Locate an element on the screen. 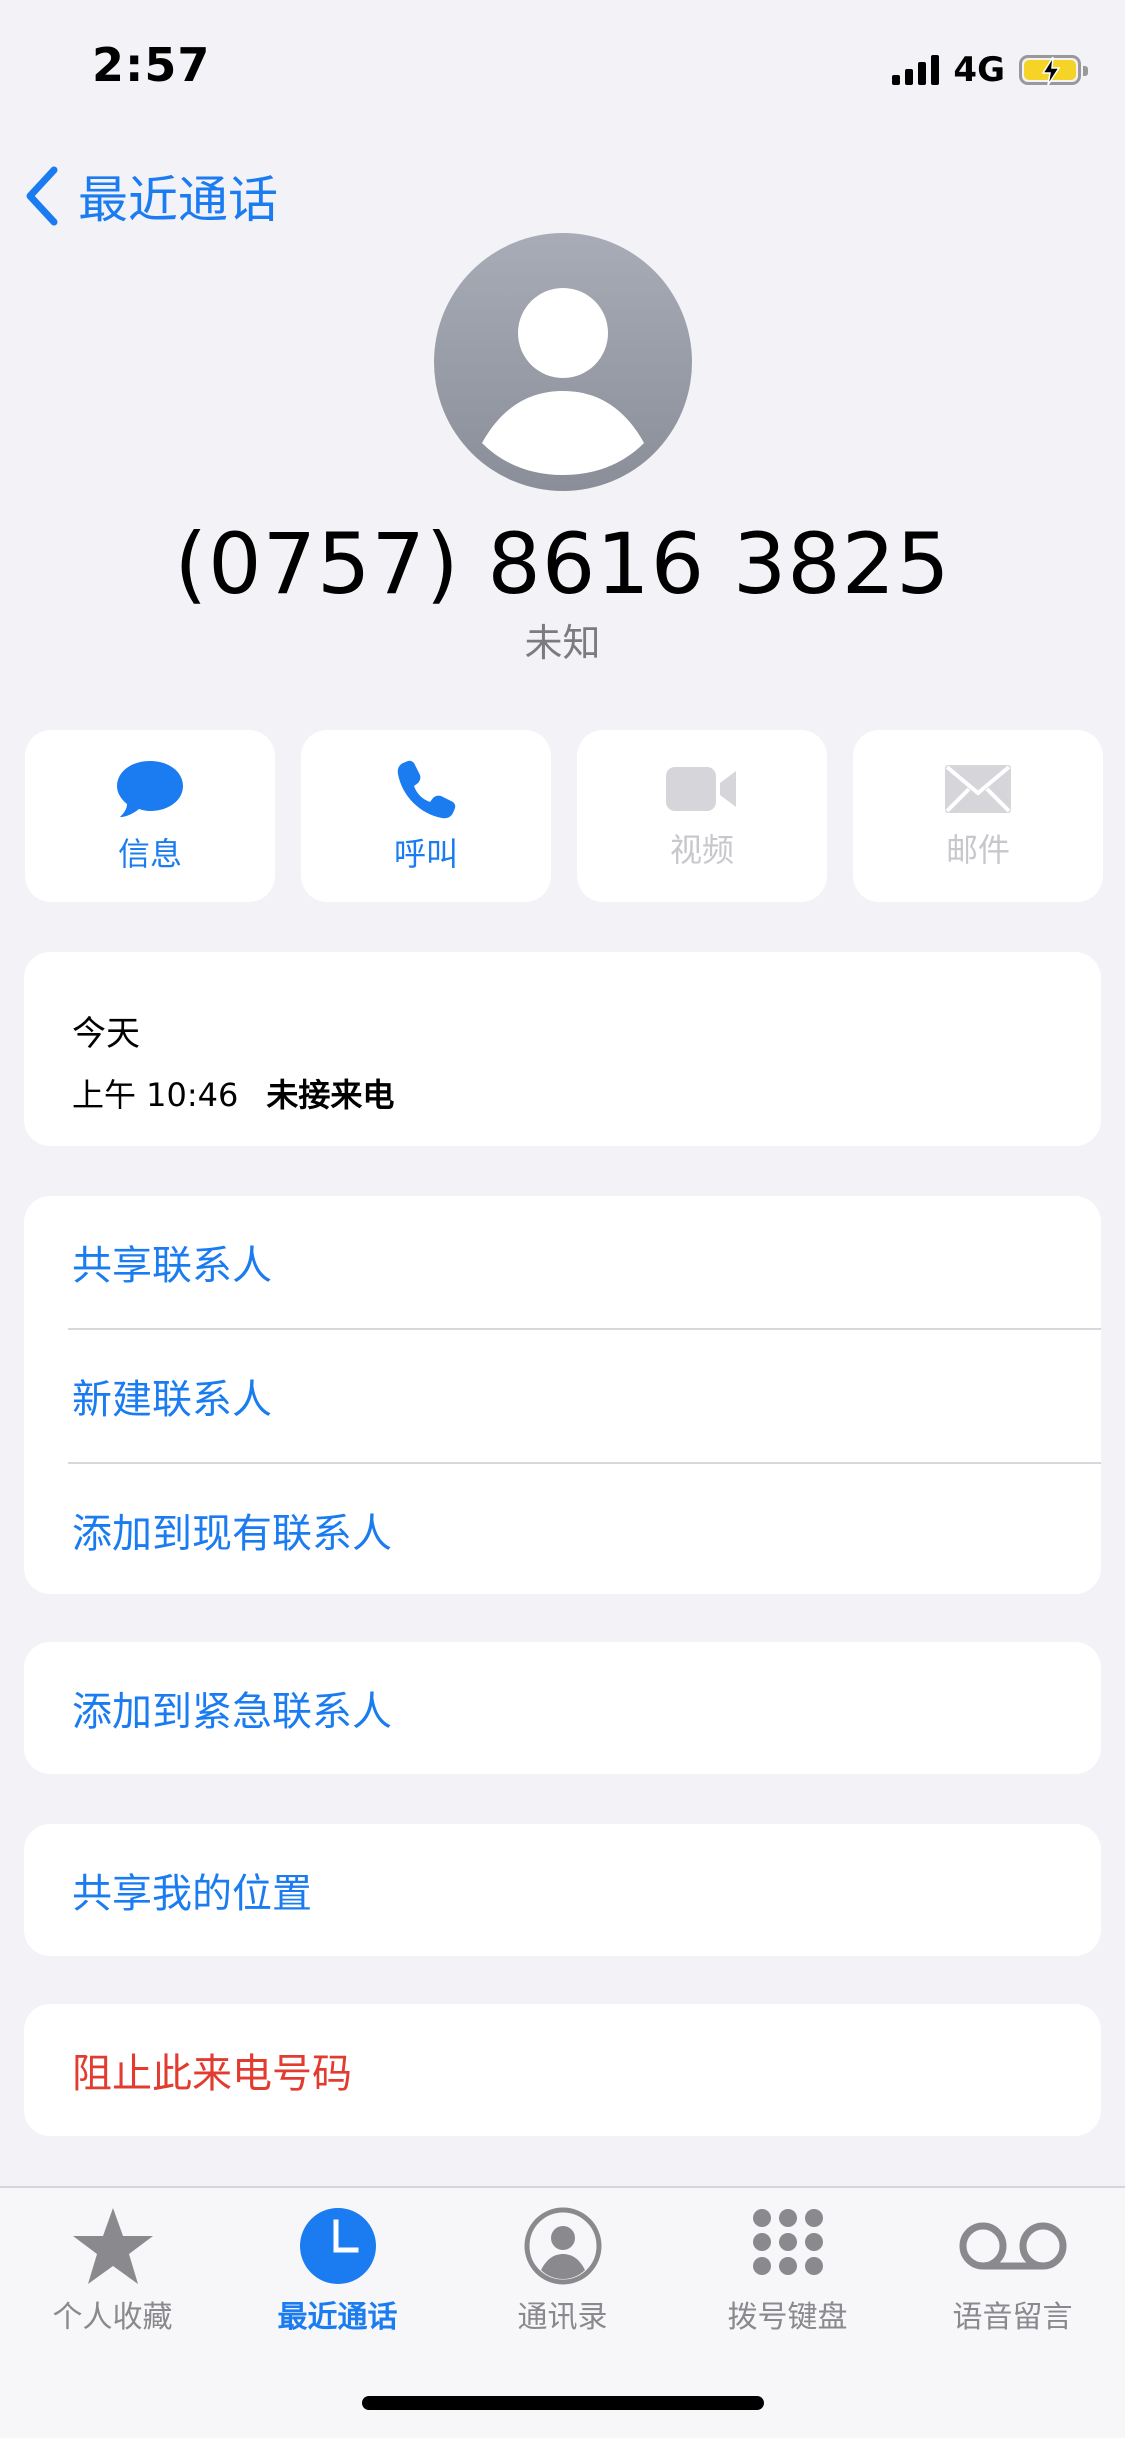  share-location-label: 共享我的位置 is located at coordinates (192, 1894).